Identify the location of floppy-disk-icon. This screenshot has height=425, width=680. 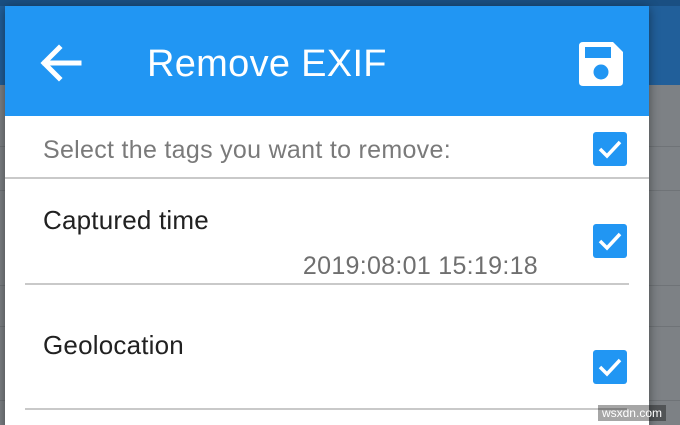
(601, 64).